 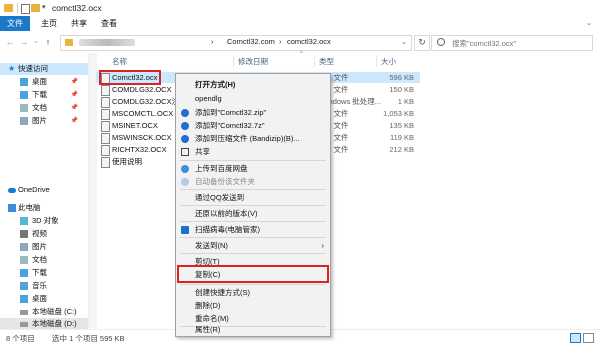 What do you see at coordinates (590, 23) in the screenshot?
I see `ribbon-expand-icon: ⌄` at bounding box center [590, 23].